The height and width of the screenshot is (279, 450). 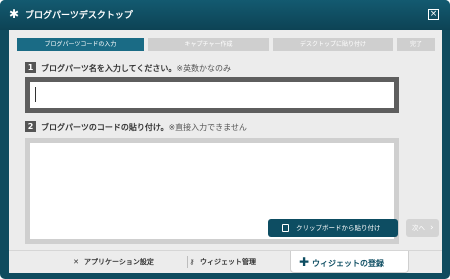 I want to click on section-note: ※直接入力できません, so click(x=207, y=127).